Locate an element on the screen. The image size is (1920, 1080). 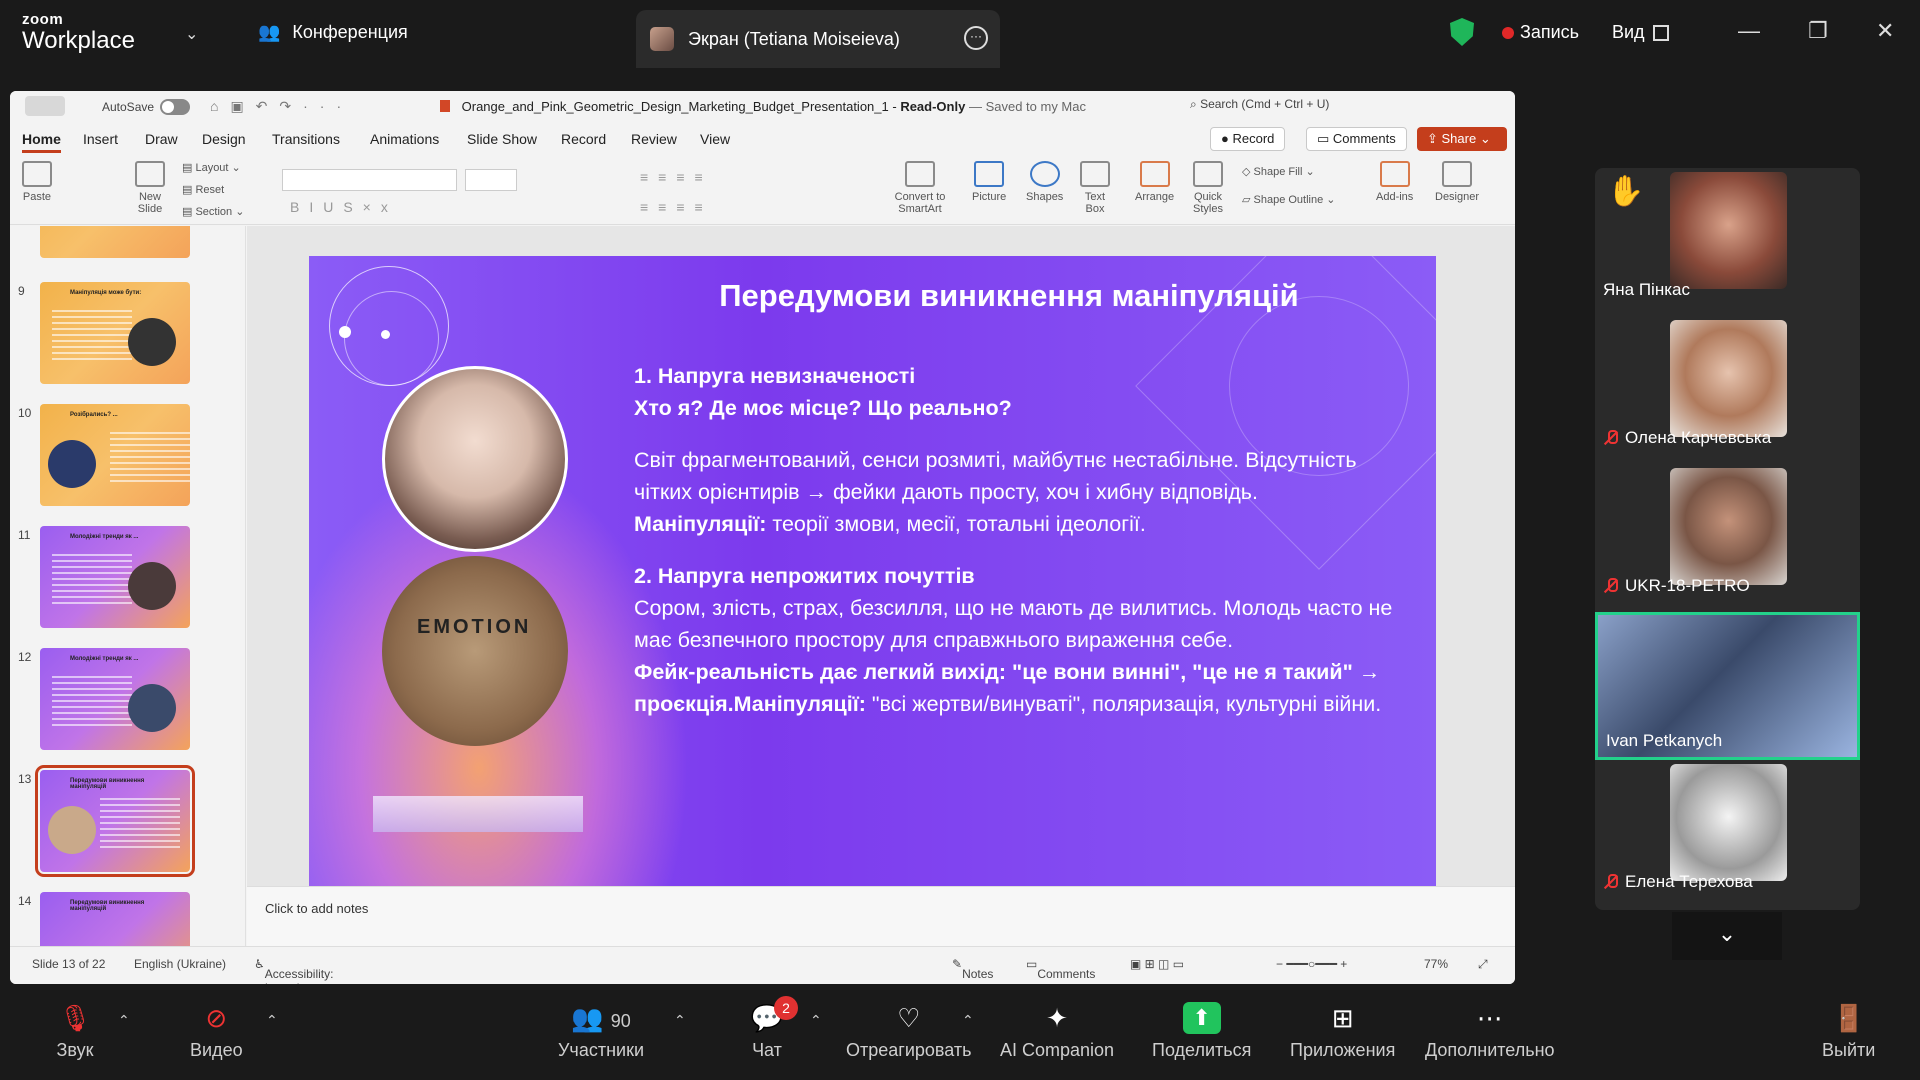
close-icon: ✕ is located at coordinates (1885, 31).